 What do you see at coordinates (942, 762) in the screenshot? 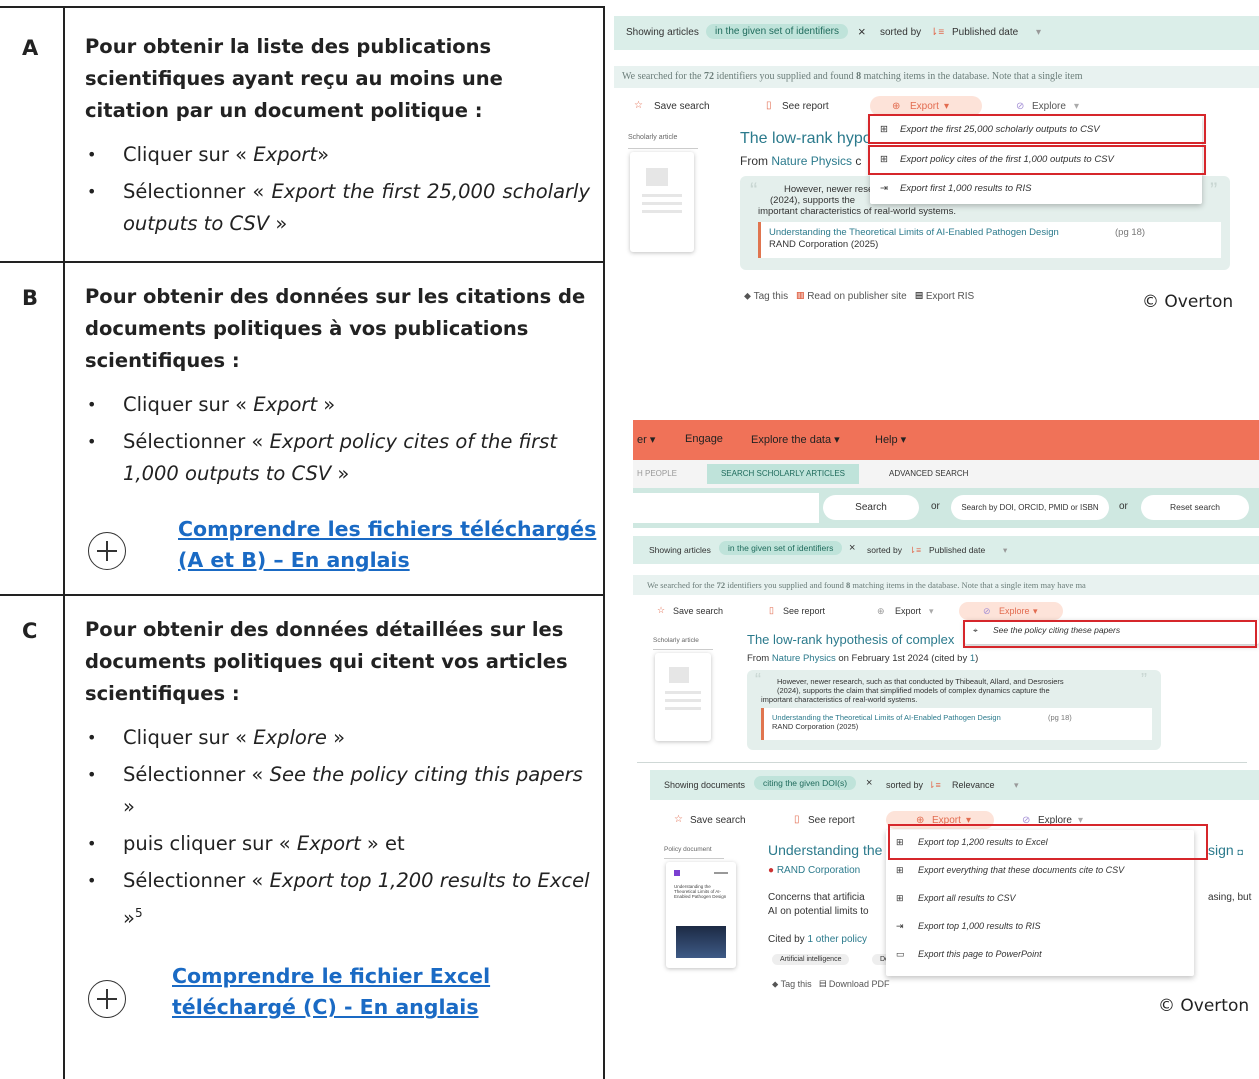
I see `screenshot-divider` at bounding box center [942, 762].